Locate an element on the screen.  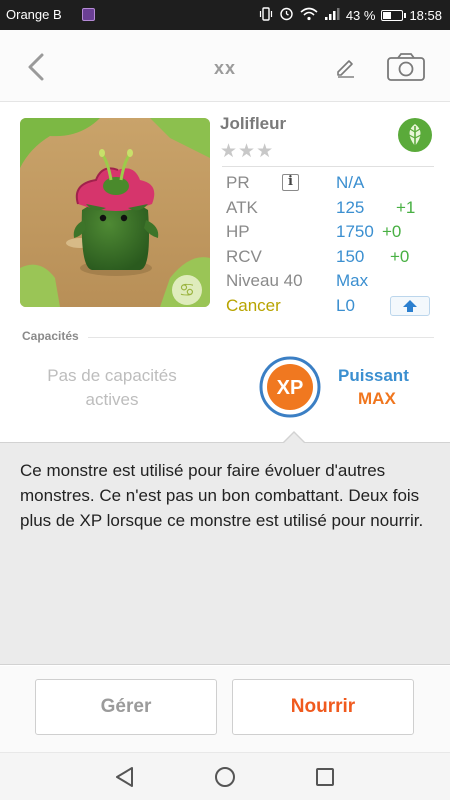
monster-portrait: ♋ is located at coordinates (115, 212).